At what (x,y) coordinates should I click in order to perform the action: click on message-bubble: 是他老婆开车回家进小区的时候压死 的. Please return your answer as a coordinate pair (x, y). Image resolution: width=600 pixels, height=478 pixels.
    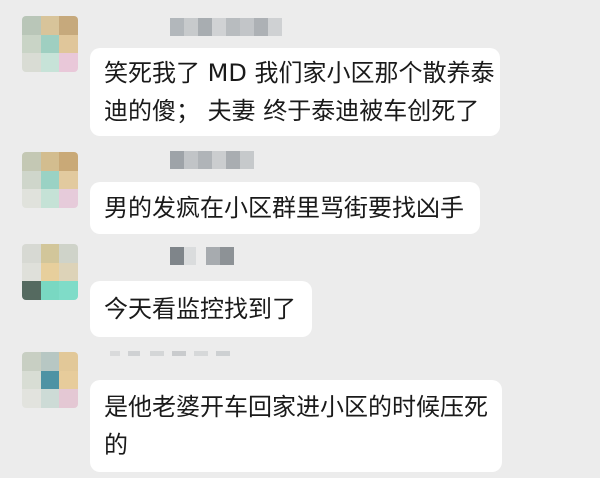
    Looking at the image, I should click on (296, 426).